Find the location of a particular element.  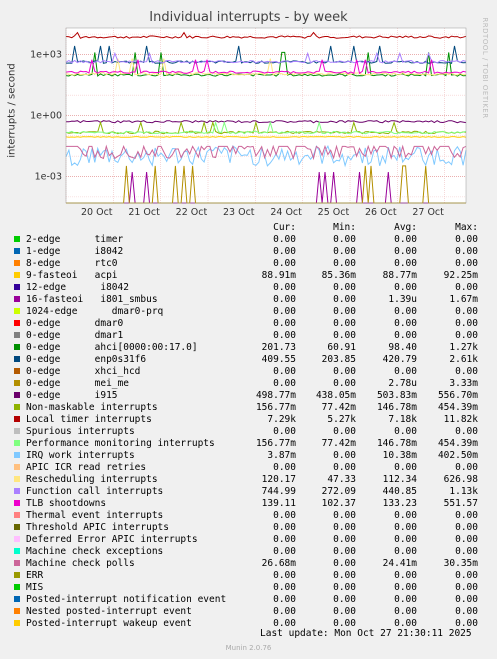

legend-value-min: 85.36m is located at coordinates (338, 275).